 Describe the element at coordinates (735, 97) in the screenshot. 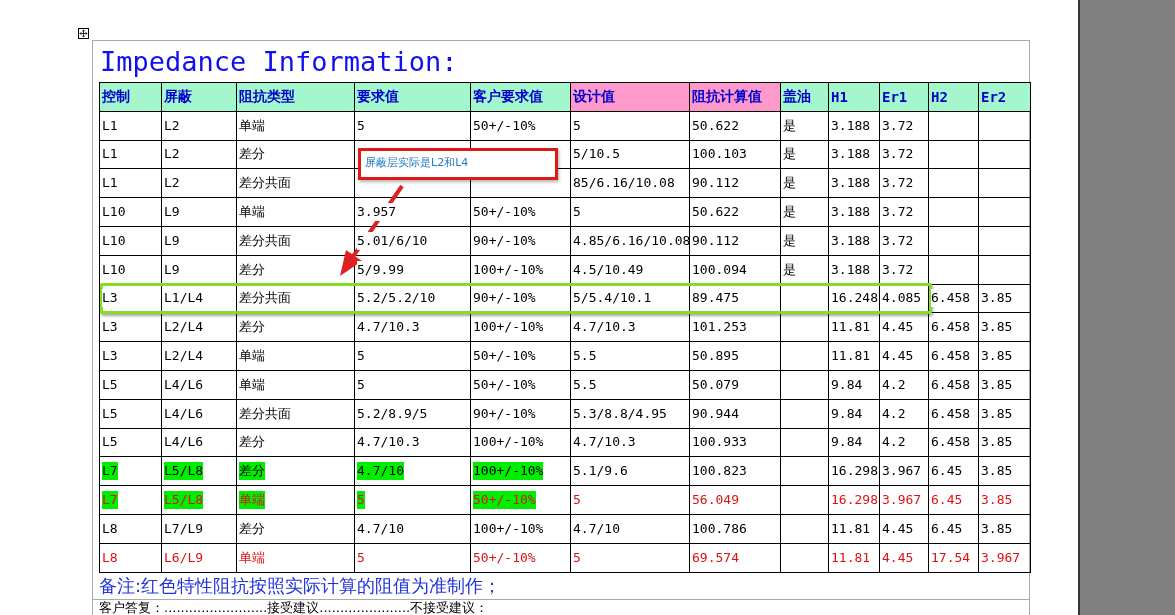

I see `column-header: 阻抗计算值` at that location.